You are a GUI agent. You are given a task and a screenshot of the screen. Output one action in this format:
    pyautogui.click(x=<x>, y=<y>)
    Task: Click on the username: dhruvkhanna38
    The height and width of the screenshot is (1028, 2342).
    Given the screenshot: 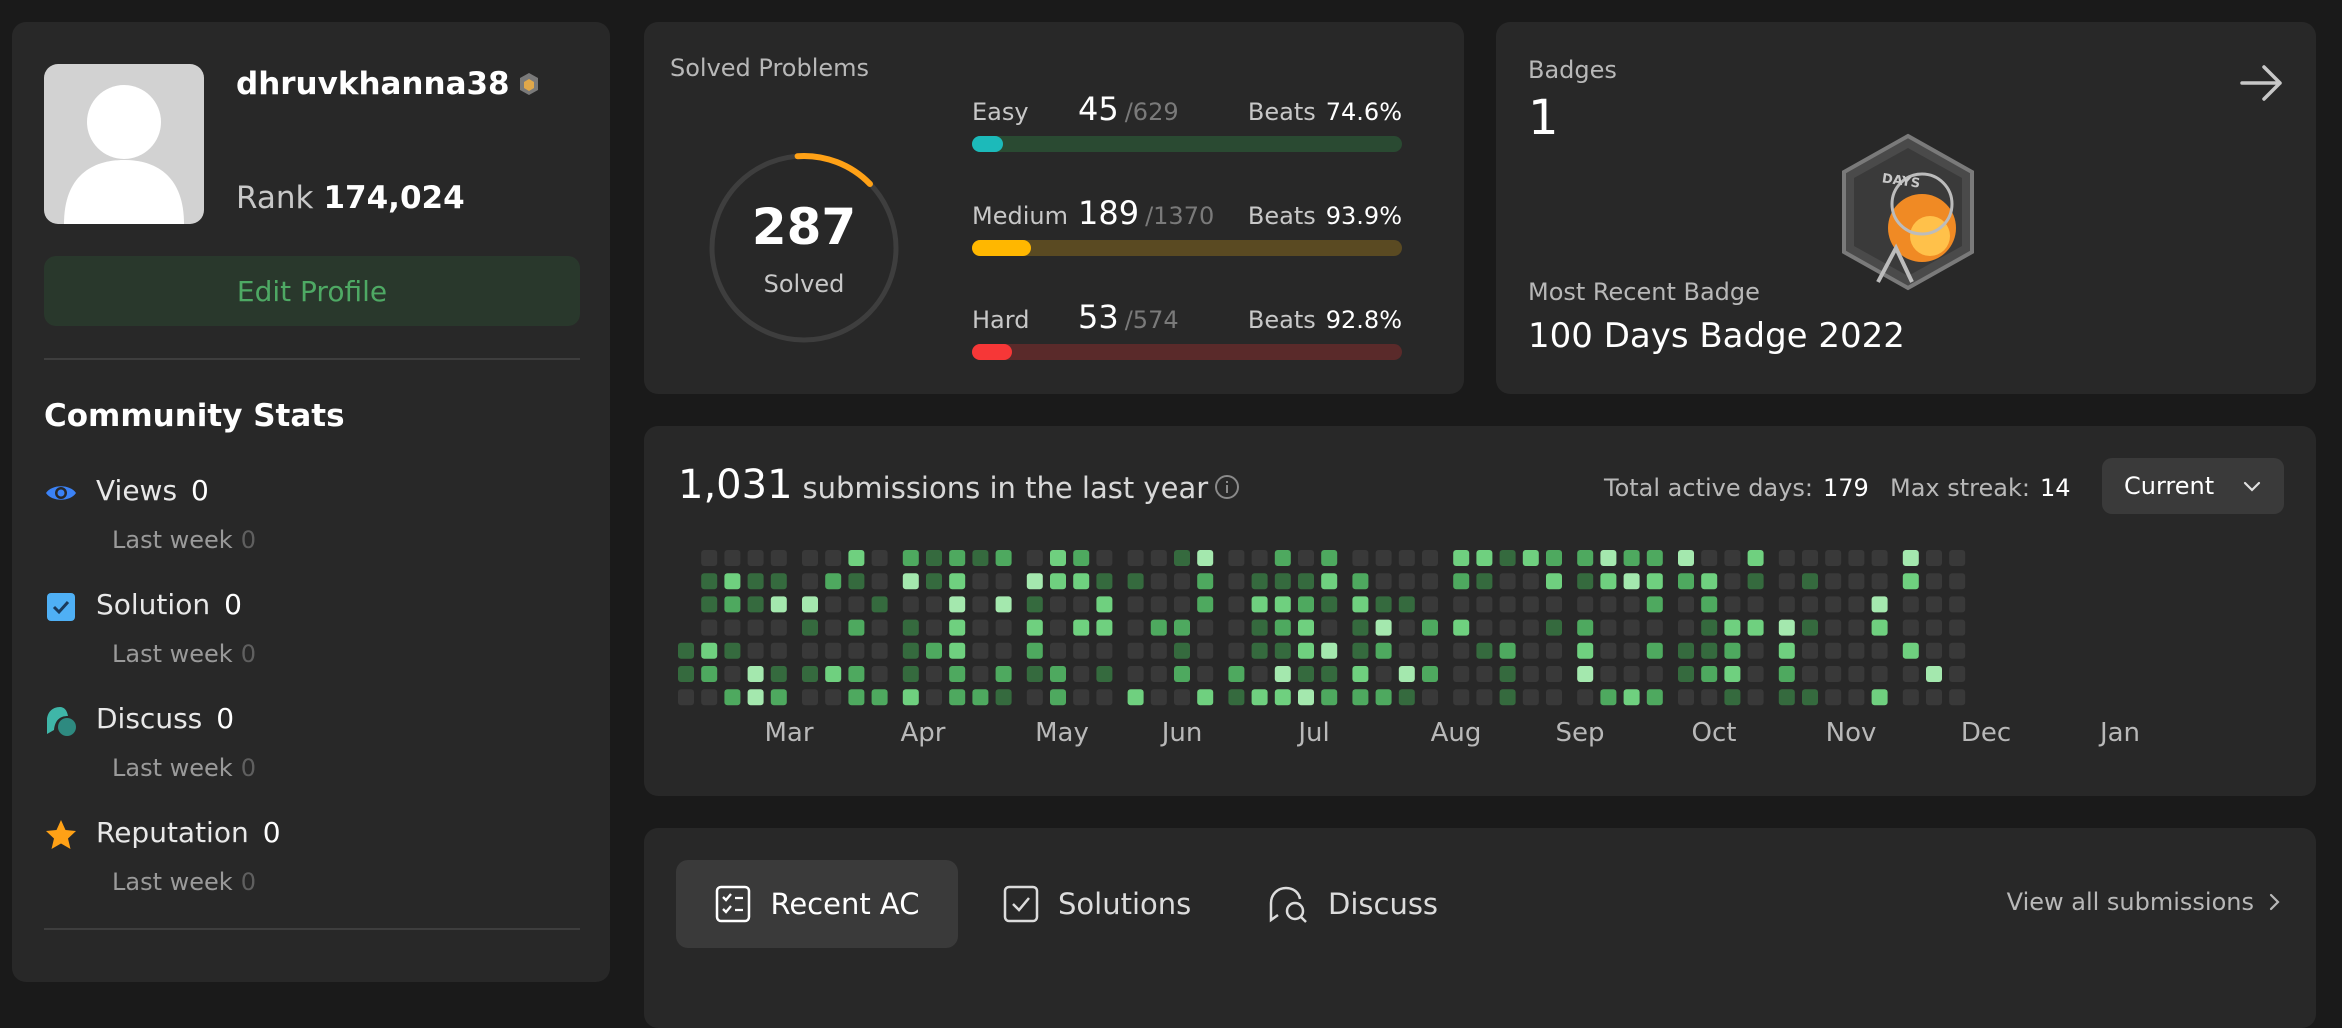 What is the action you would take?
    pyautogui.click(x=388, y=85)
    